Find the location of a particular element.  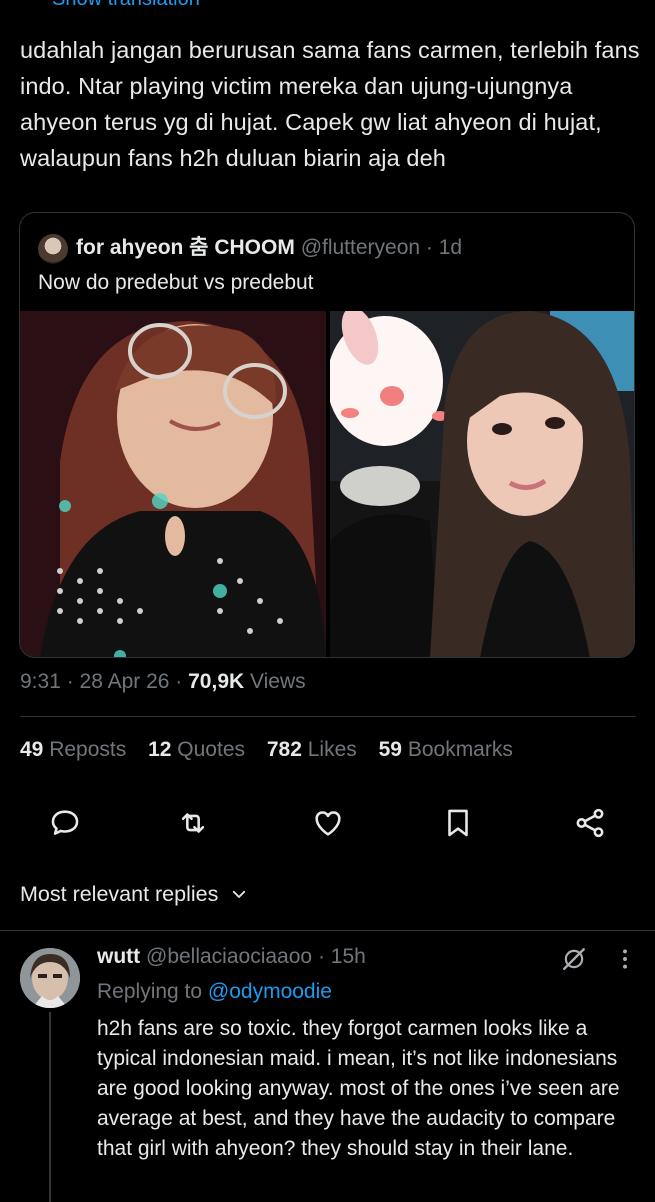

quote-avatar is located at coordinates (53, 249).